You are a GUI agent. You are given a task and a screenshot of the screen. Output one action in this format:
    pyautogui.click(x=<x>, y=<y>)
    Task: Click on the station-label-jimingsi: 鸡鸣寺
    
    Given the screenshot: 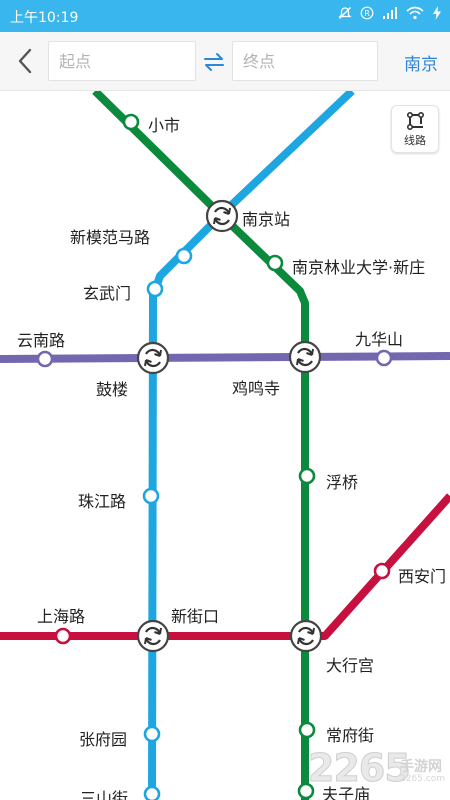 What is the action you would take?
    pyautogui.click(x=256, y=387)
    